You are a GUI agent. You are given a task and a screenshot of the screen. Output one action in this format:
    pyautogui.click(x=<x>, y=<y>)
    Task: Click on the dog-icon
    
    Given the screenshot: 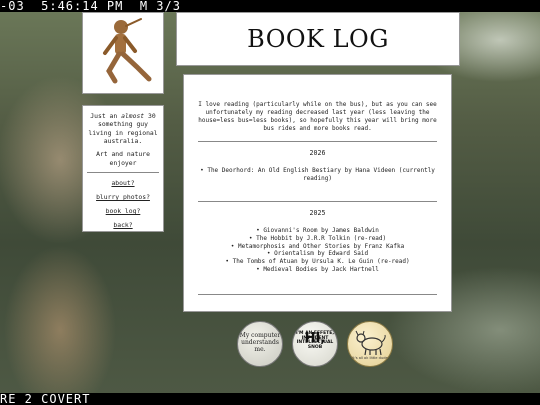 What is the action you would take?
    pyautogui.click(x=370, y=343)
    